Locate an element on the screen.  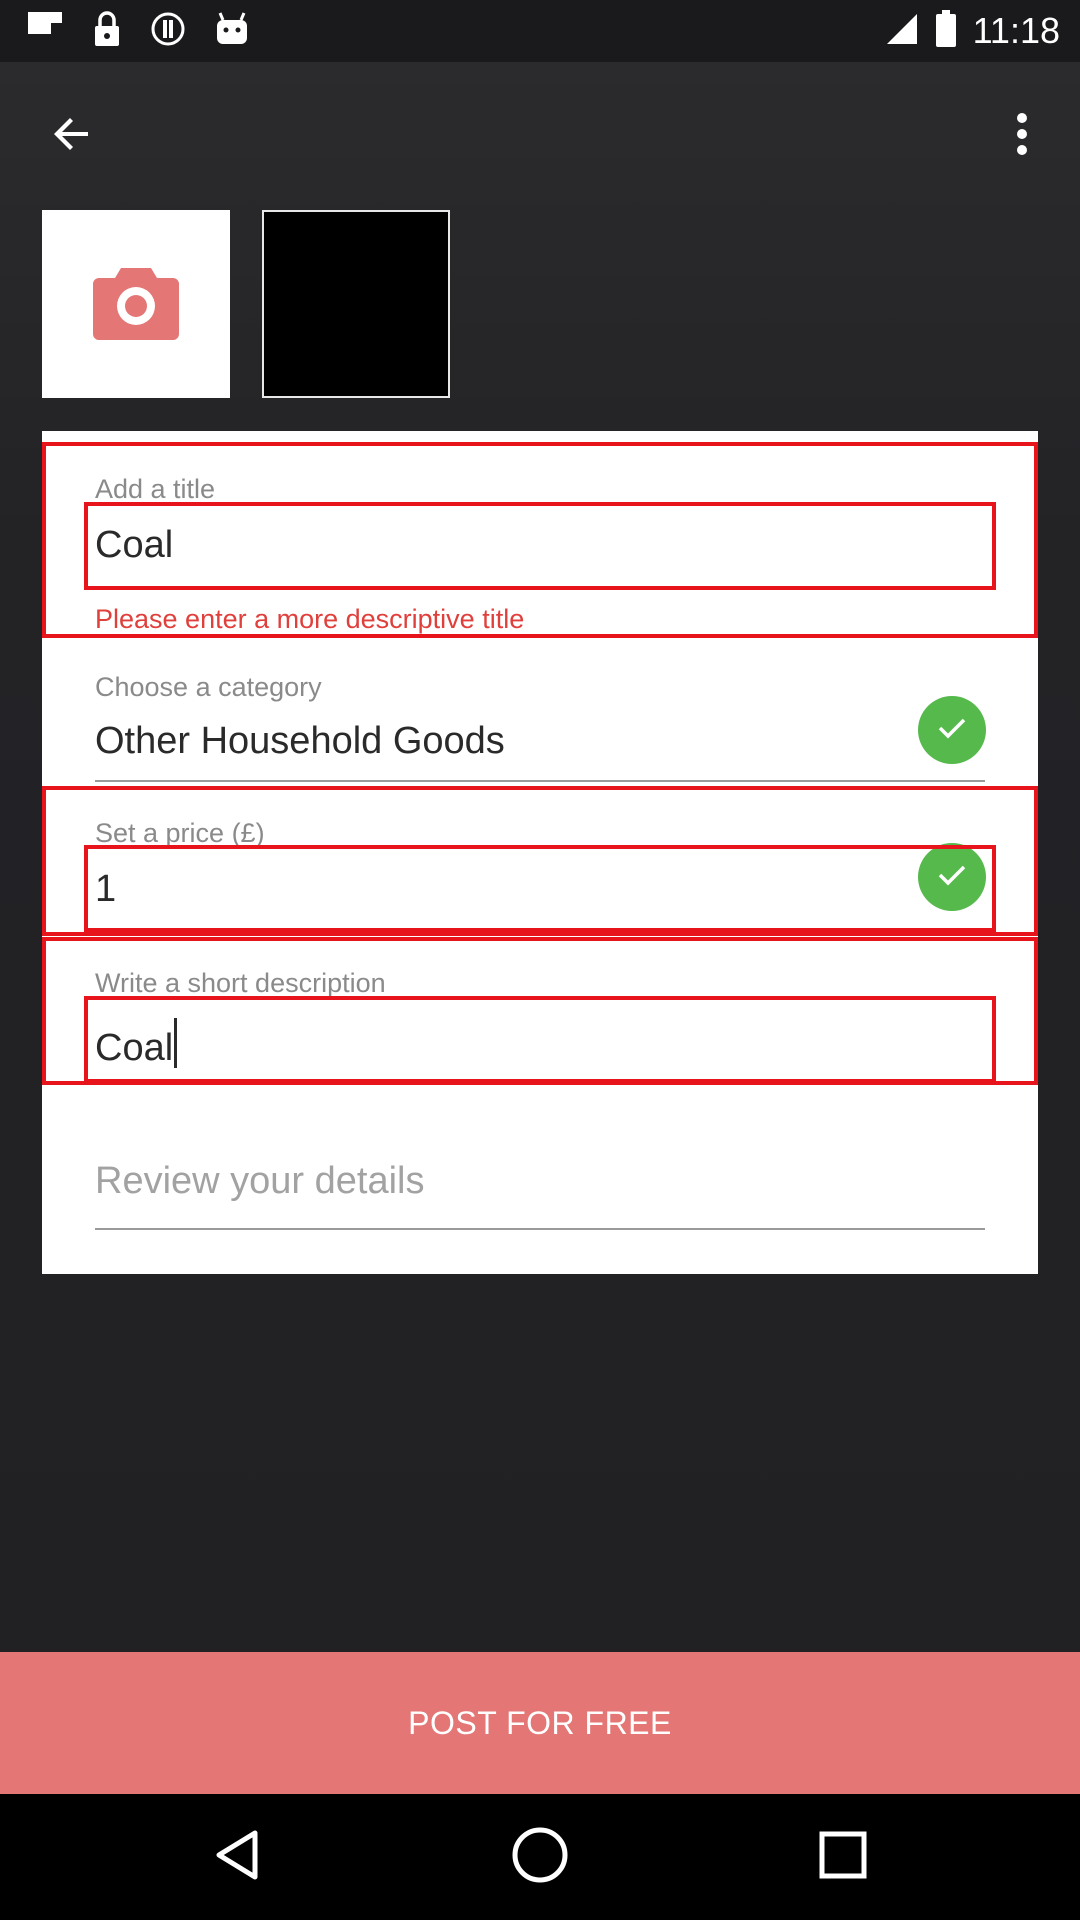
android-icon is located at coordinates (232, 31).